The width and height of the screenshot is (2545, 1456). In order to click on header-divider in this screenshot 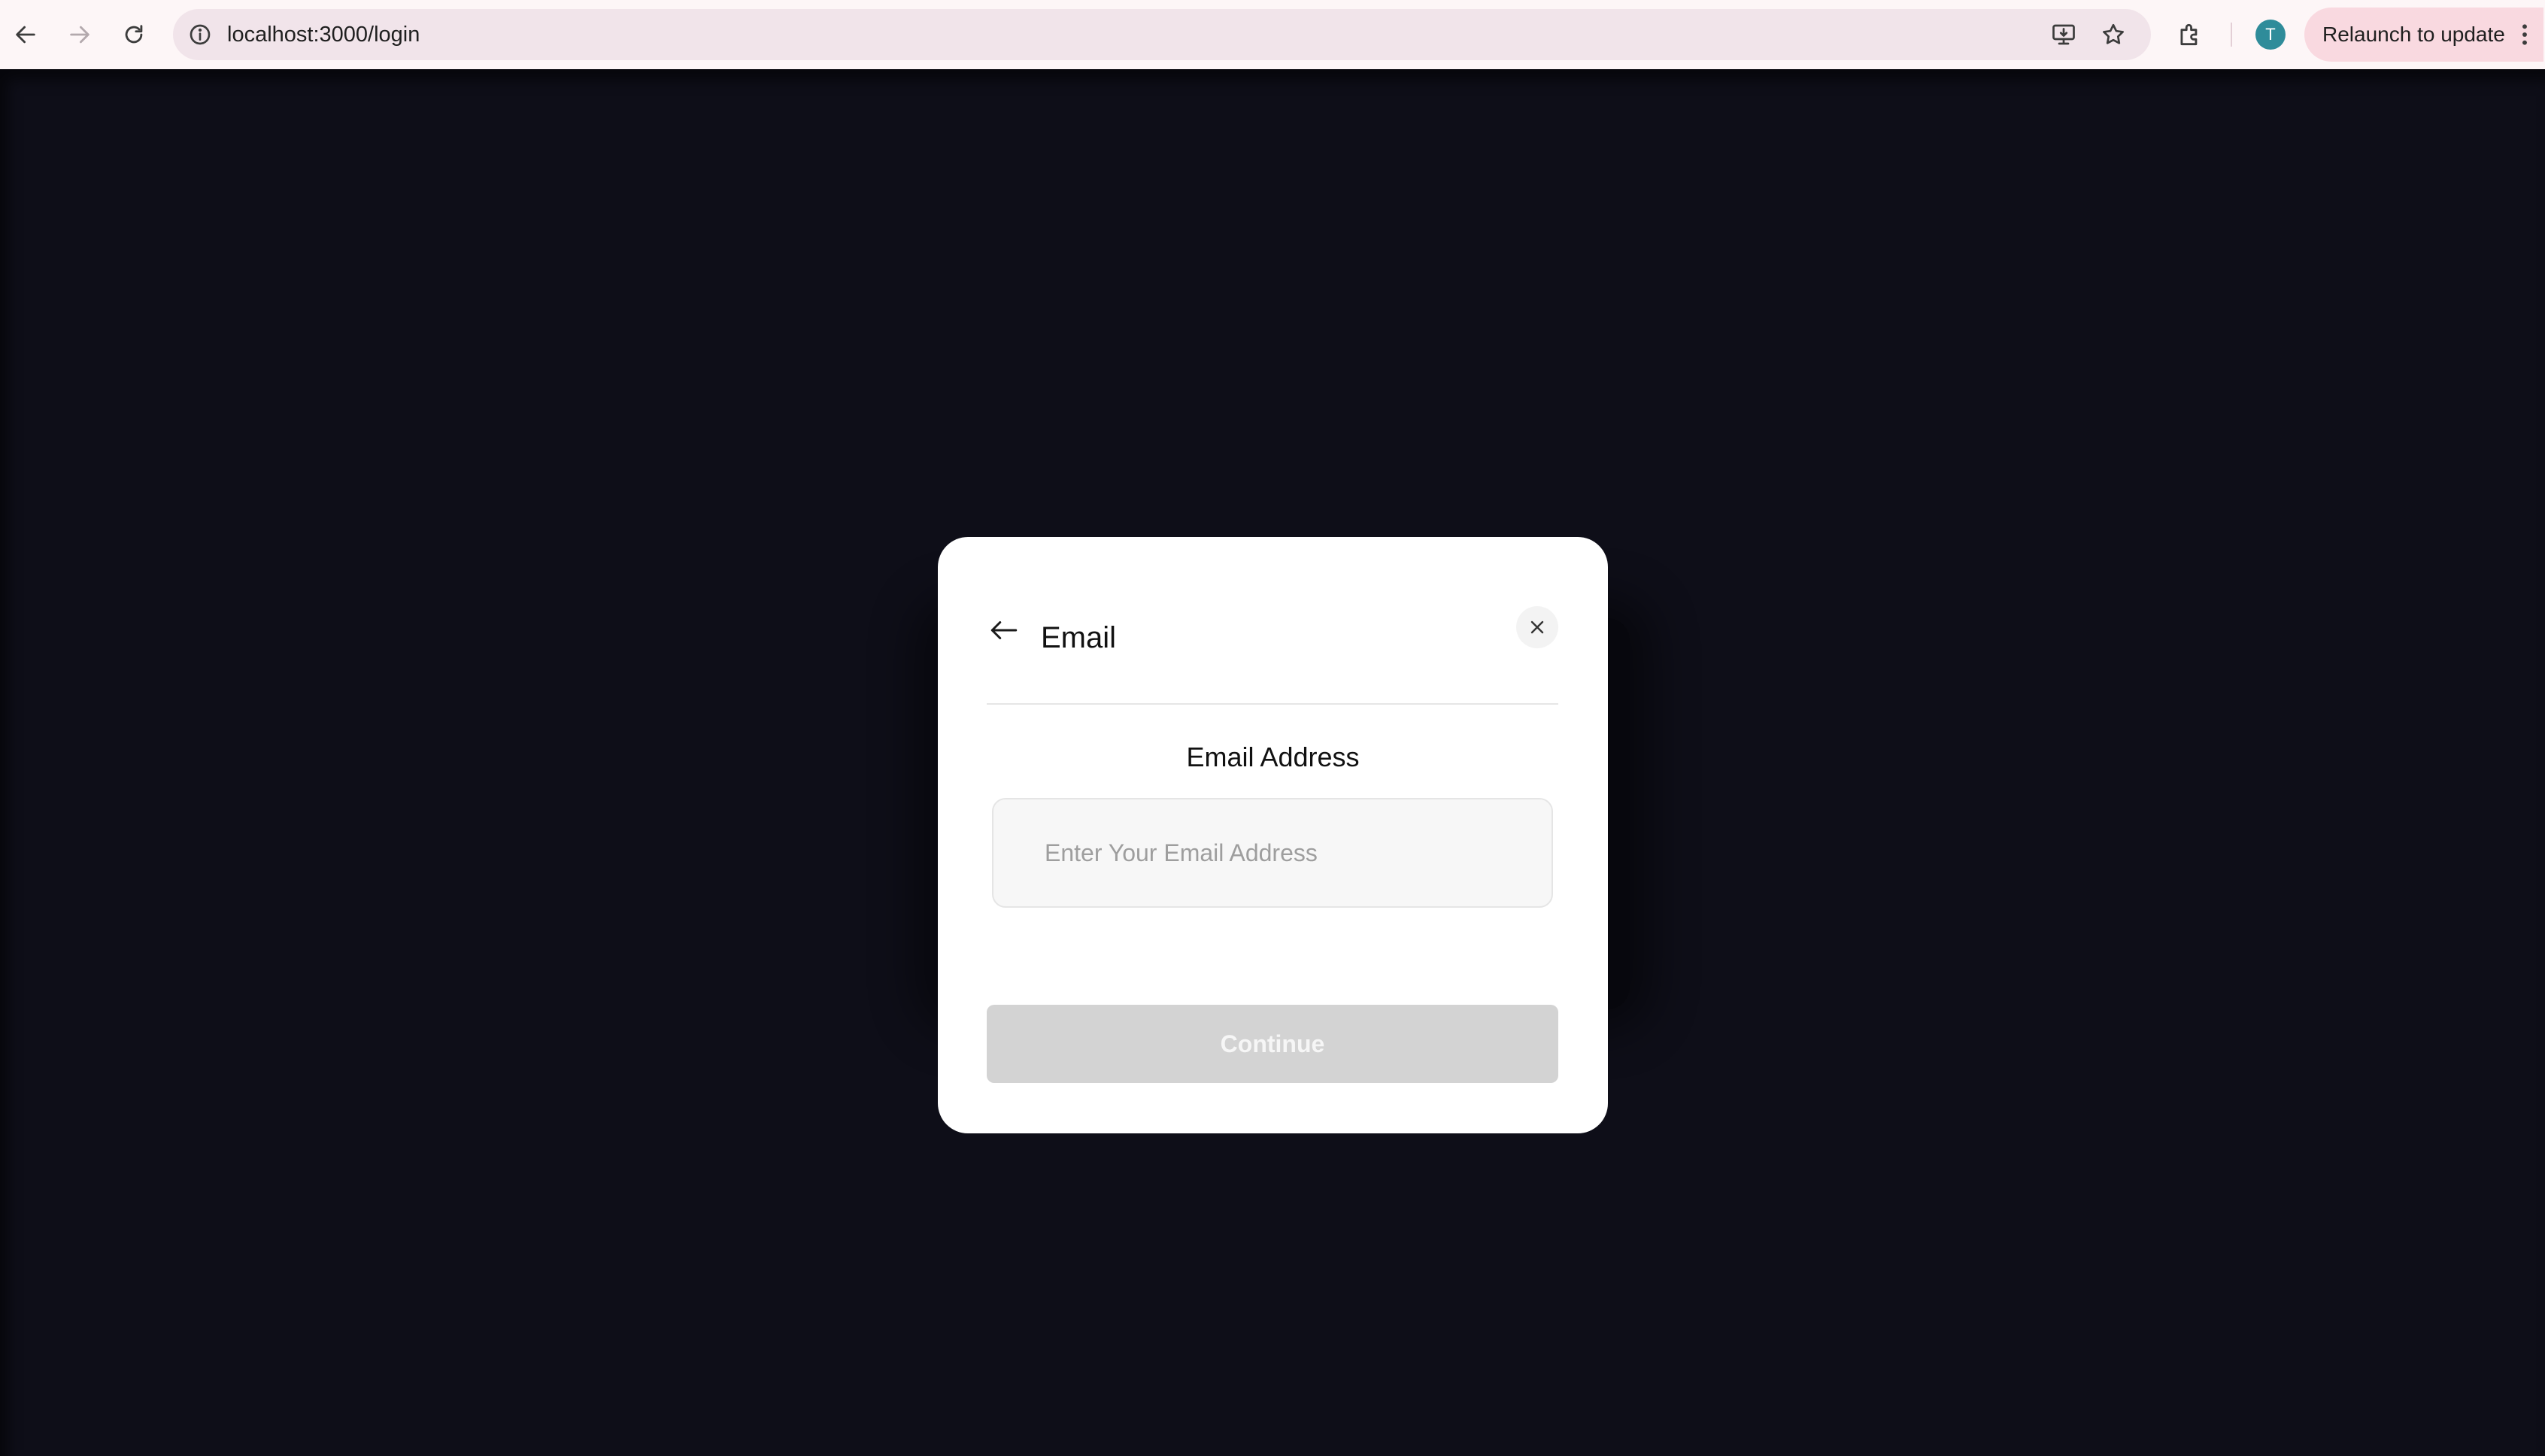, I will do `click(1272, 704)`.